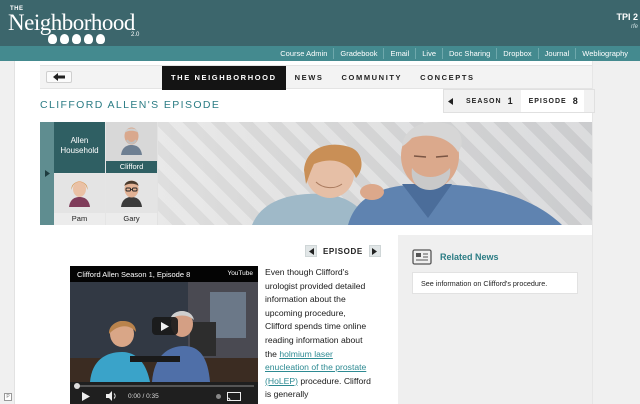  I want to click on related-news-title: Related News, so click(469, 257).